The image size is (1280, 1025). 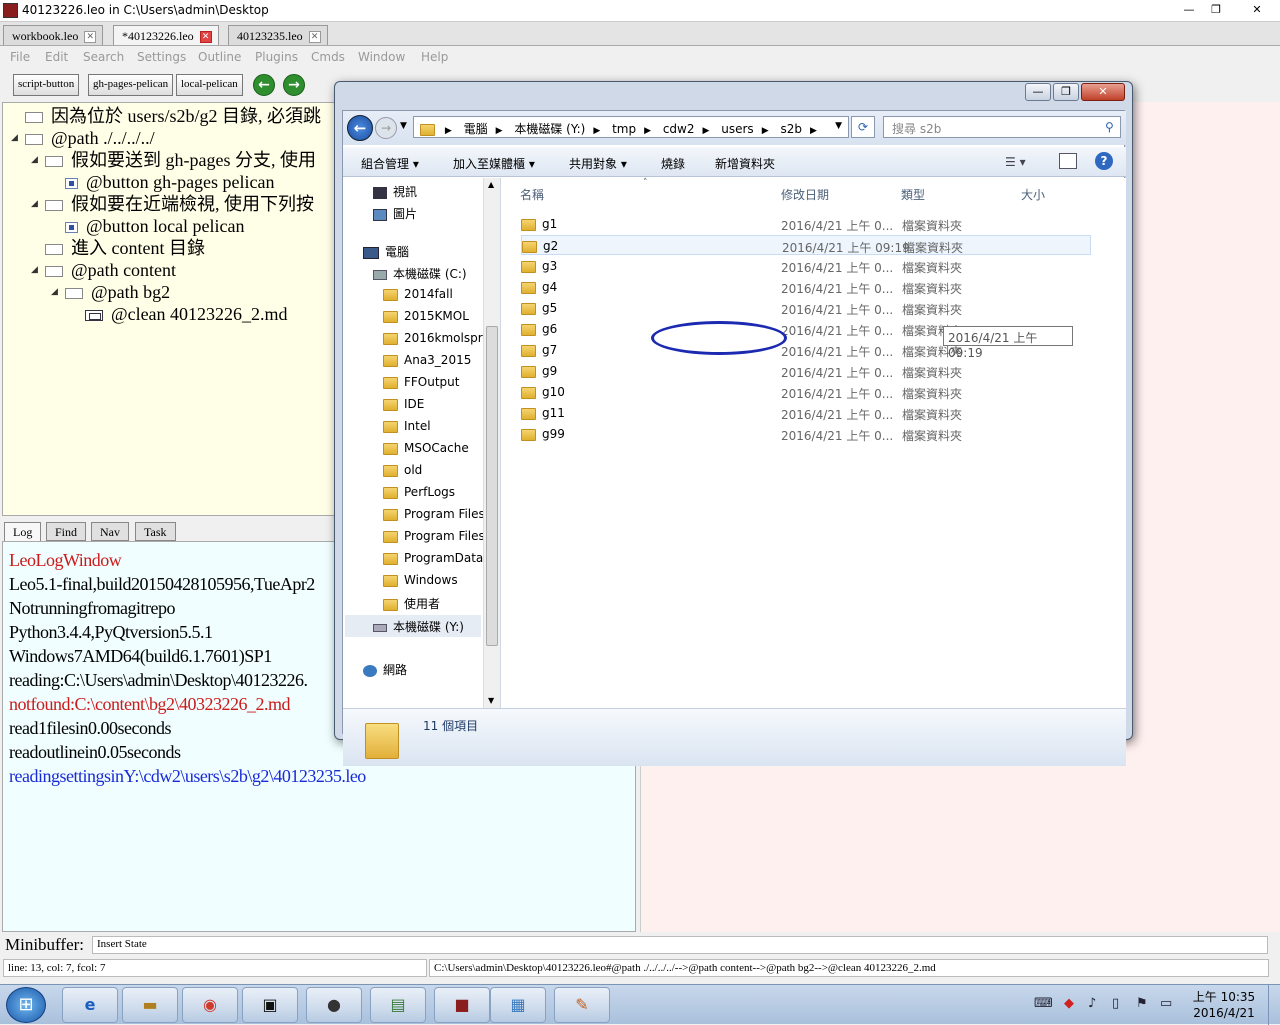 What do you see at coordinates (166, 35) in the screenshot?
I see `tab-40123226: *40123226.leo ✕` at bounding box center [166, 35].